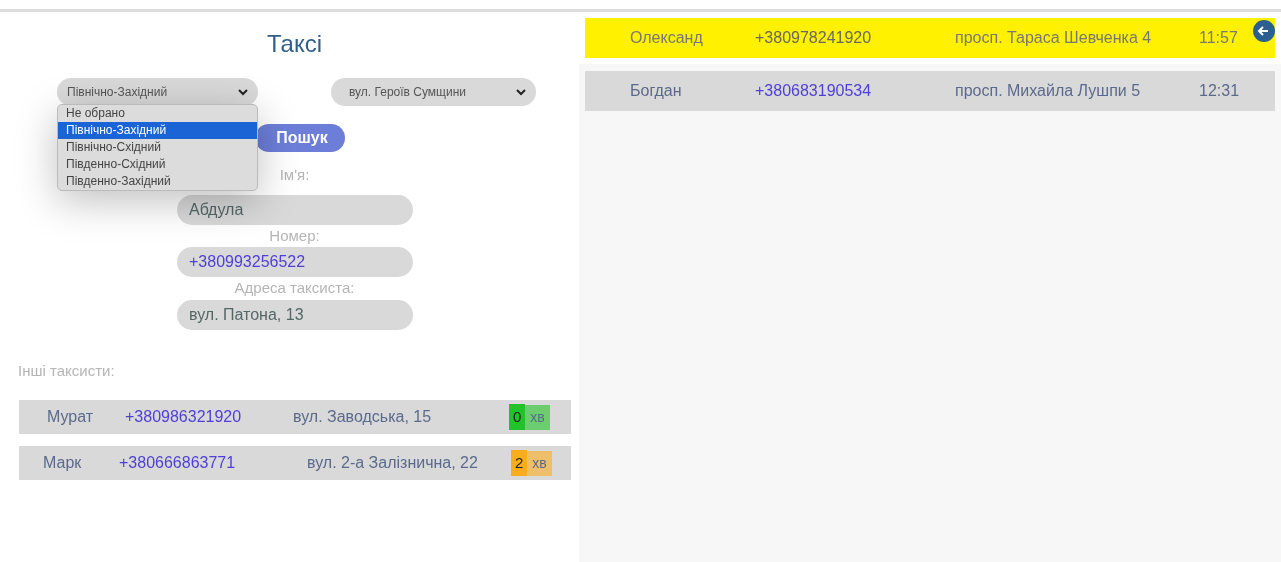  Describe the element at coordinates (930, 91) in the screenshot. I see `order-row: Богдан +380683190534 просп. Михайла Лушпи 5 12:31` at that location.